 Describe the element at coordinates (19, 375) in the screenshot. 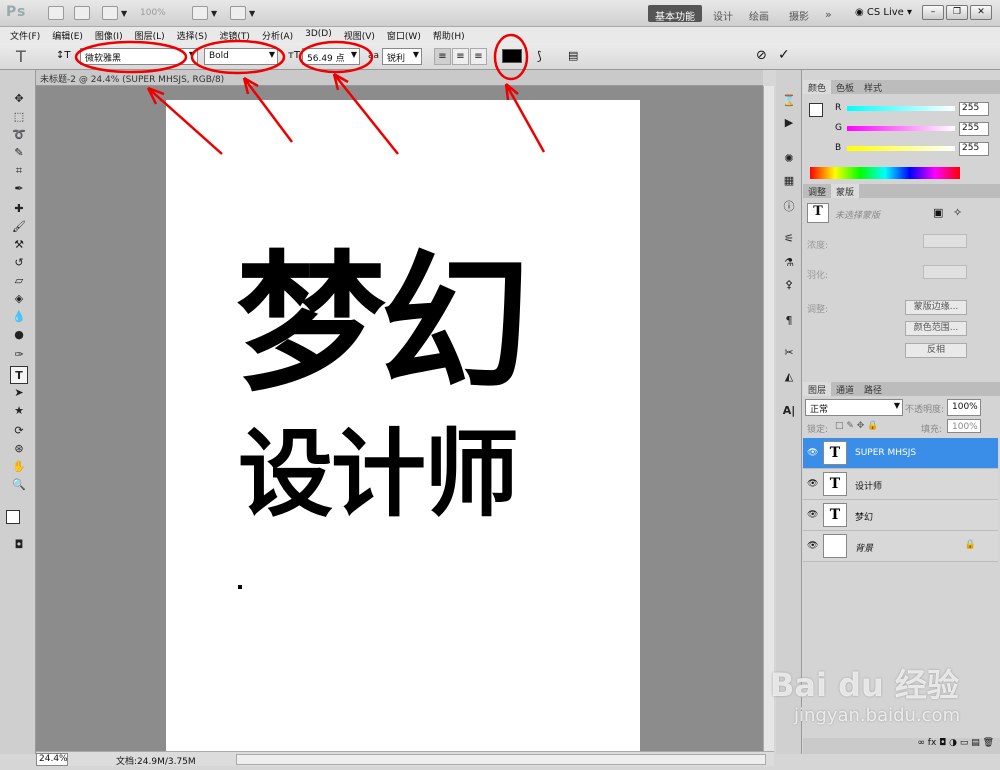

I see `type-tool-icon: T` at that location.